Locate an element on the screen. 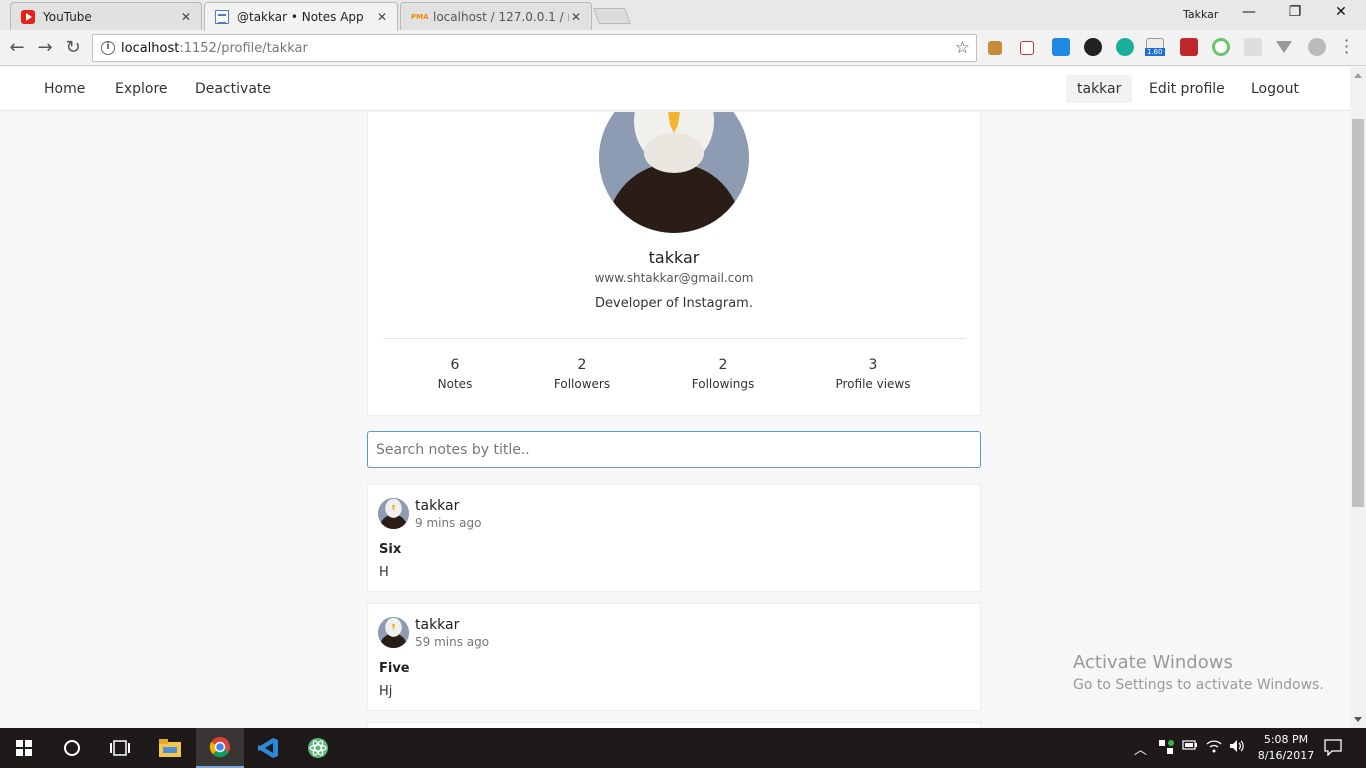 Image resolution: width=1366 pixels, height=768 pixels. browser-profile-name: Takkar is located at coordinates (1200, 14).